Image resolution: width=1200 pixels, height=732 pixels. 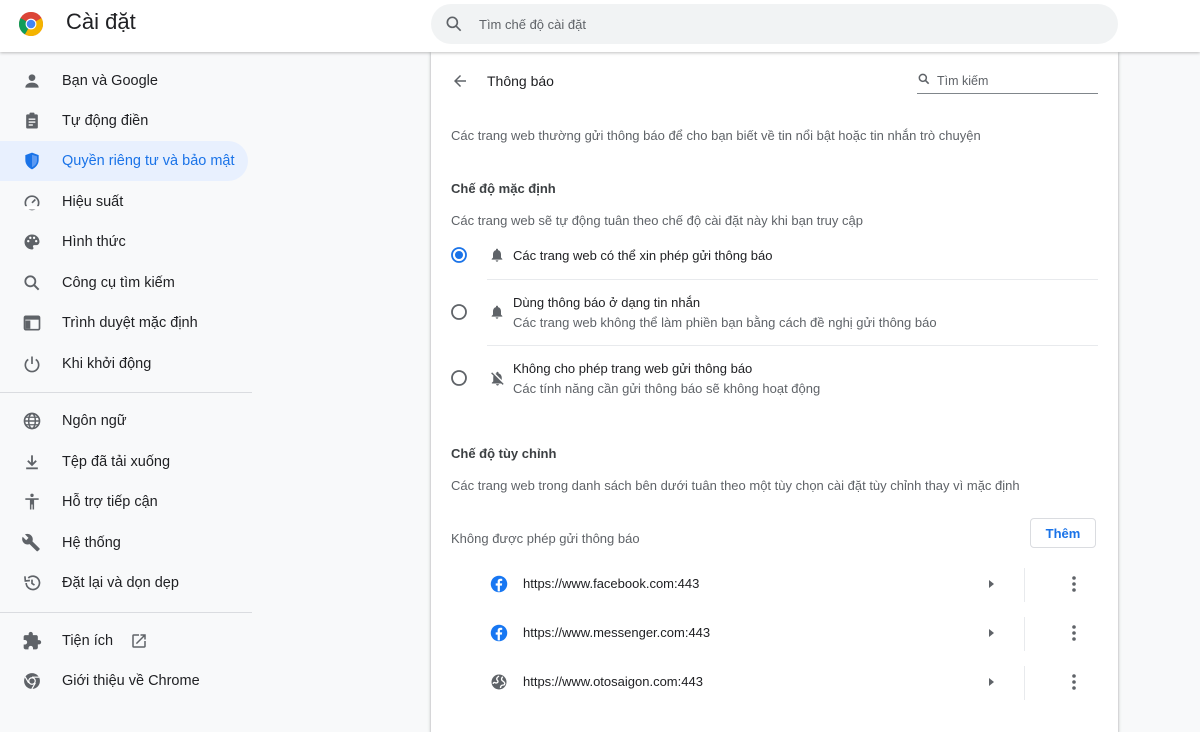 I want to click on power-icon, so click(x=32, y=364).